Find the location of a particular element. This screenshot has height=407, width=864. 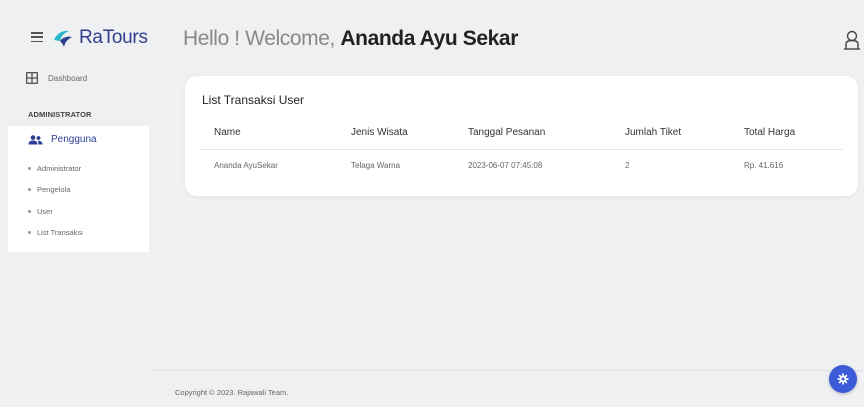

users-icon is located at coordinates (35, 139).